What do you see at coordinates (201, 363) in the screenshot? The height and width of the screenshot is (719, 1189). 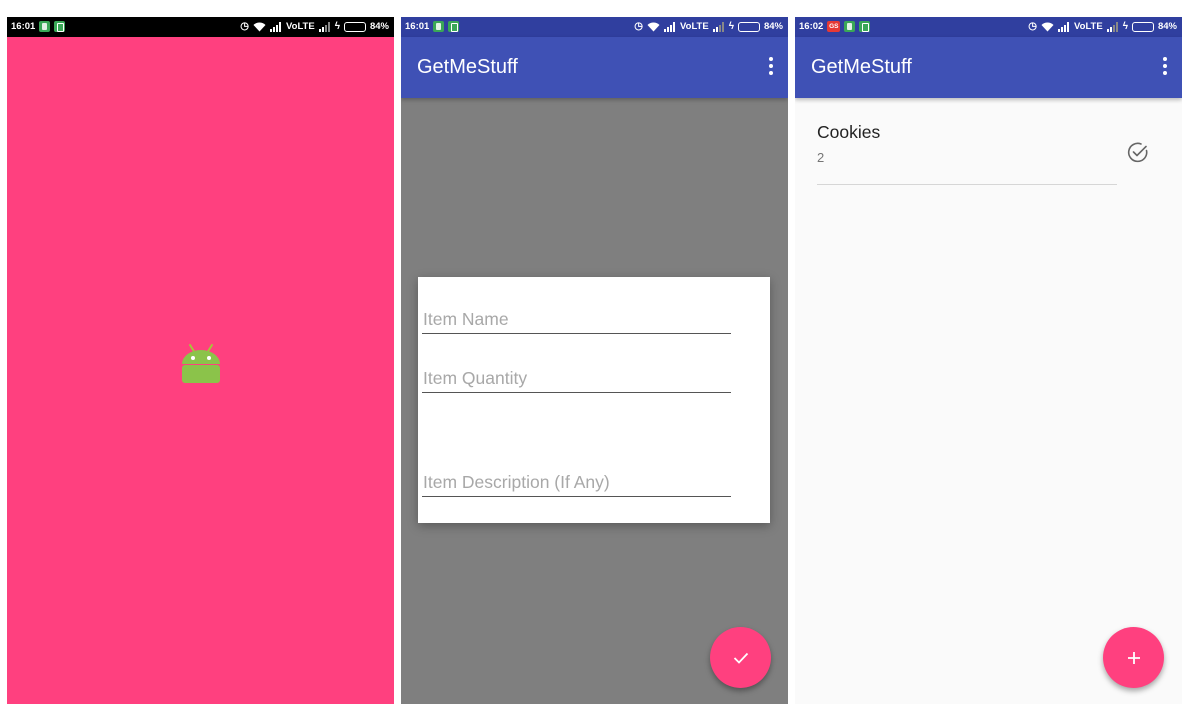 I see `android-robot-icon` at bounding box center [201, 363].